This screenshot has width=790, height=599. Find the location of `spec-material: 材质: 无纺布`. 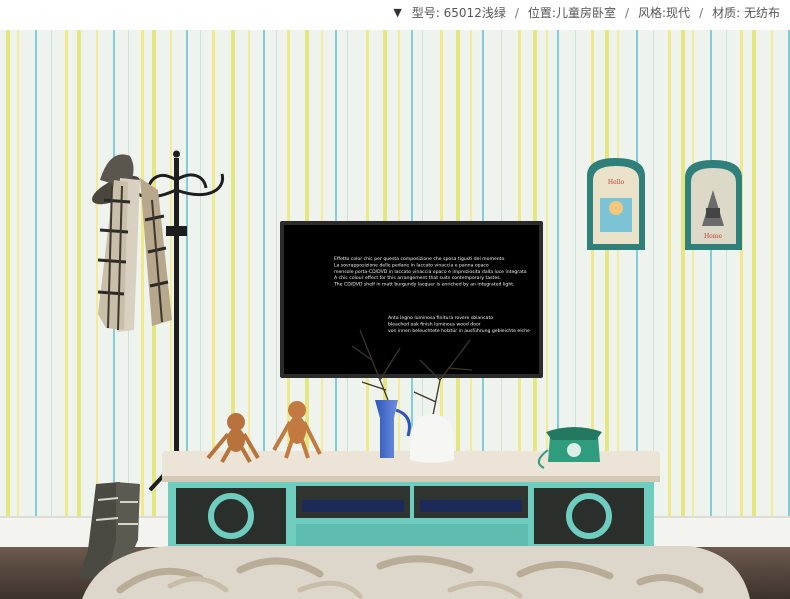

spec-material: 材质: 无纺布 is located at coordinates (746, 13).